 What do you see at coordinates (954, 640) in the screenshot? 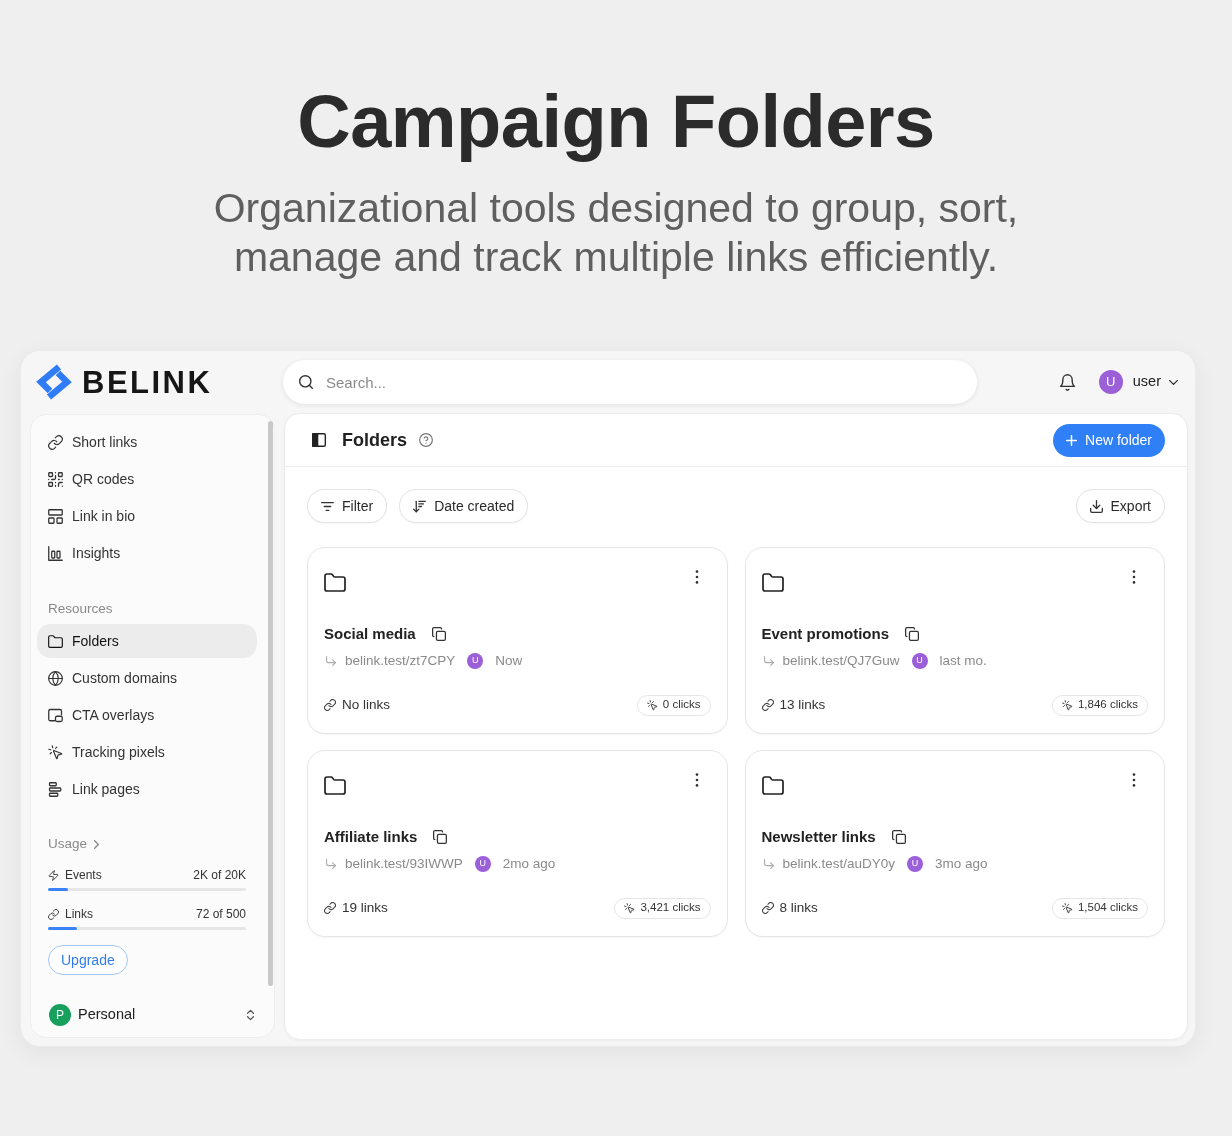
I see `folder-card: Event promotions belink.test/QJ7Guw U last mo. 13 links 1,846 clicks` at bounding box center [954, 640].